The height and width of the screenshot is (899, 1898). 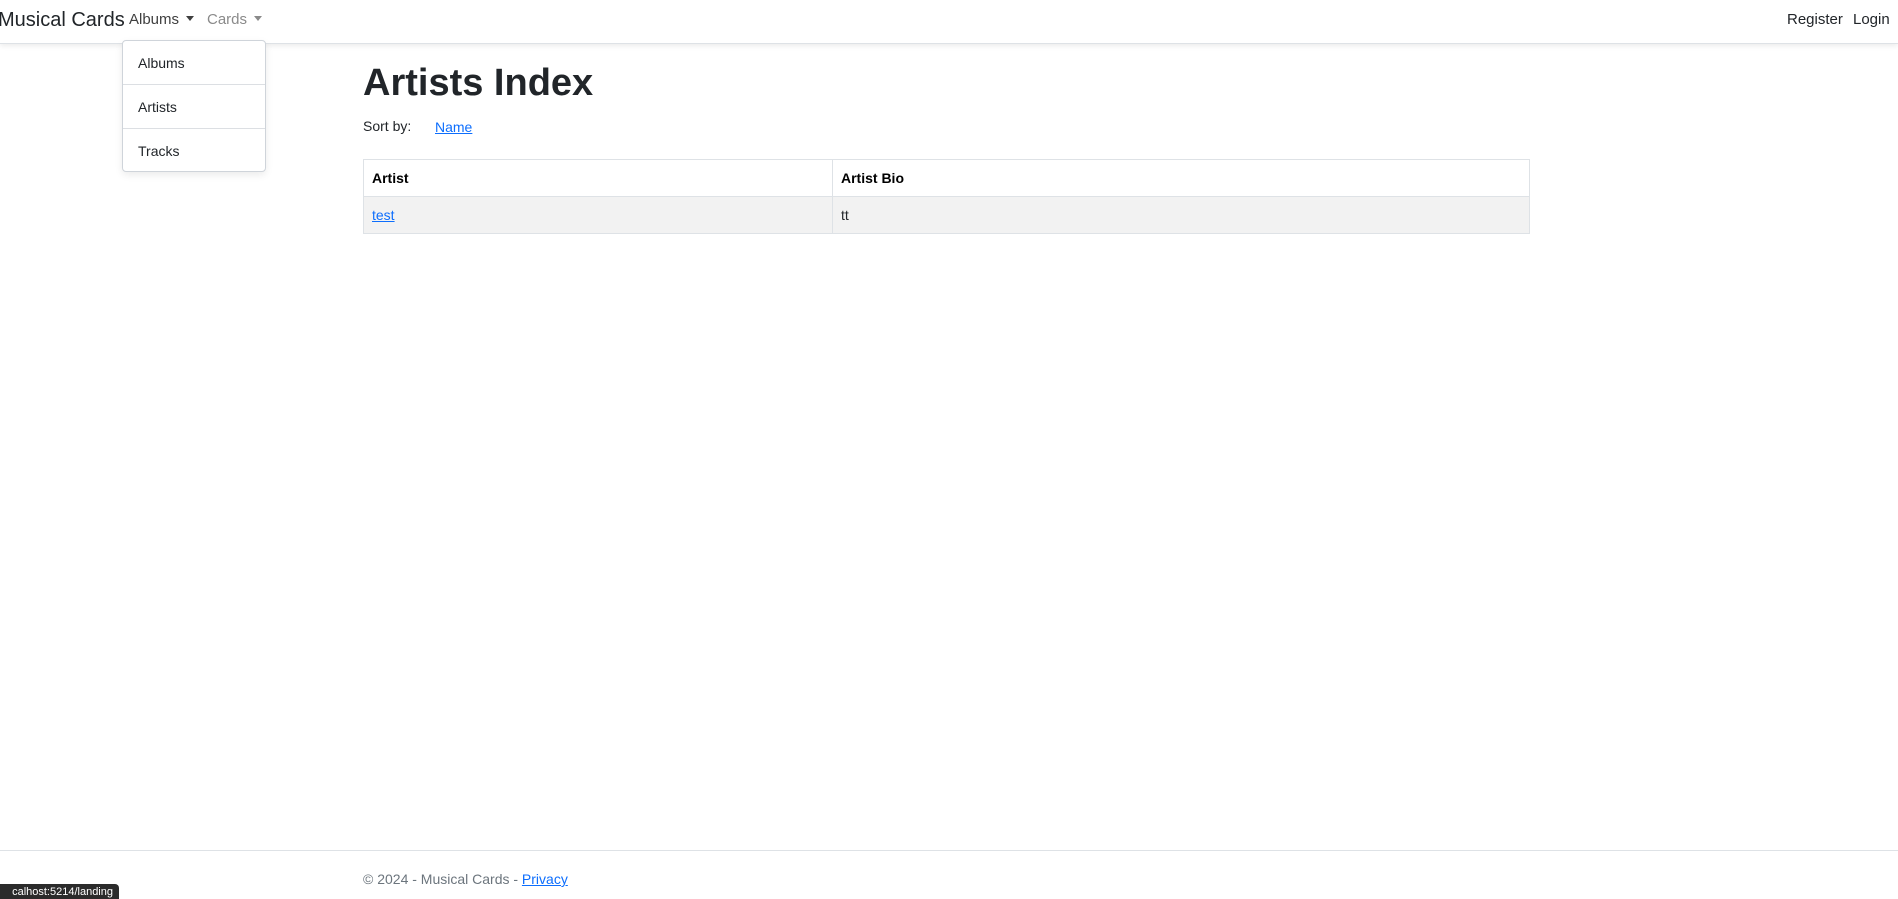 What do you see at coordinates (1815, 19) in the screenshot?
I see `register-link: Register` at bounding box center [1815, 19].